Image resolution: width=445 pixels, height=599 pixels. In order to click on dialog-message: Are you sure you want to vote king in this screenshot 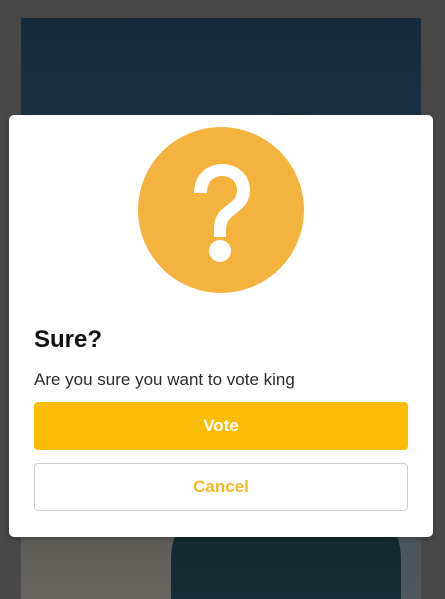, I will do `click(164, 379)`.